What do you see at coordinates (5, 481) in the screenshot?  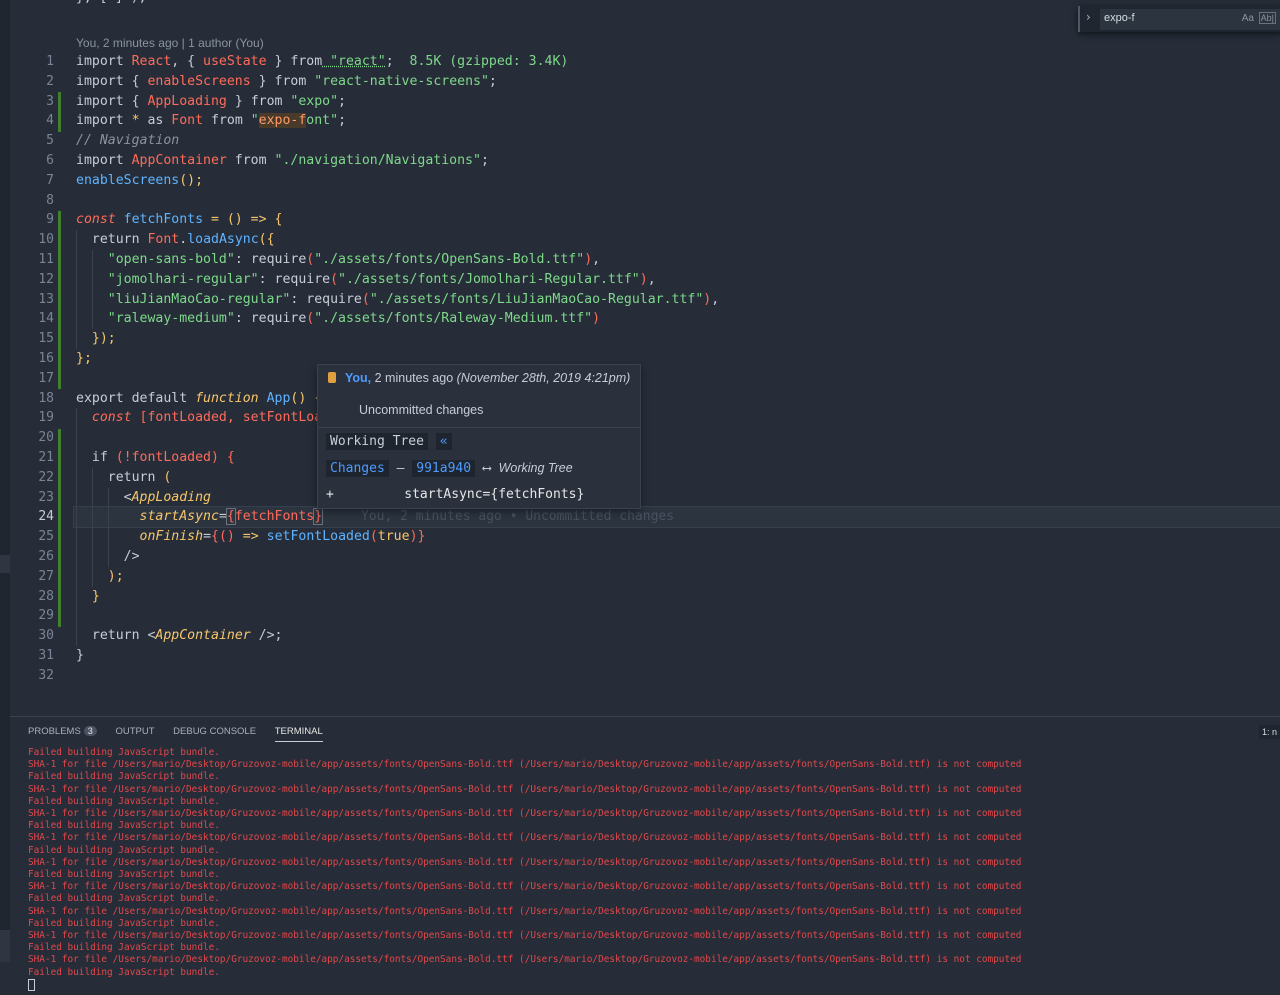 I see `activity-bar` at bounding box center [5, 481].